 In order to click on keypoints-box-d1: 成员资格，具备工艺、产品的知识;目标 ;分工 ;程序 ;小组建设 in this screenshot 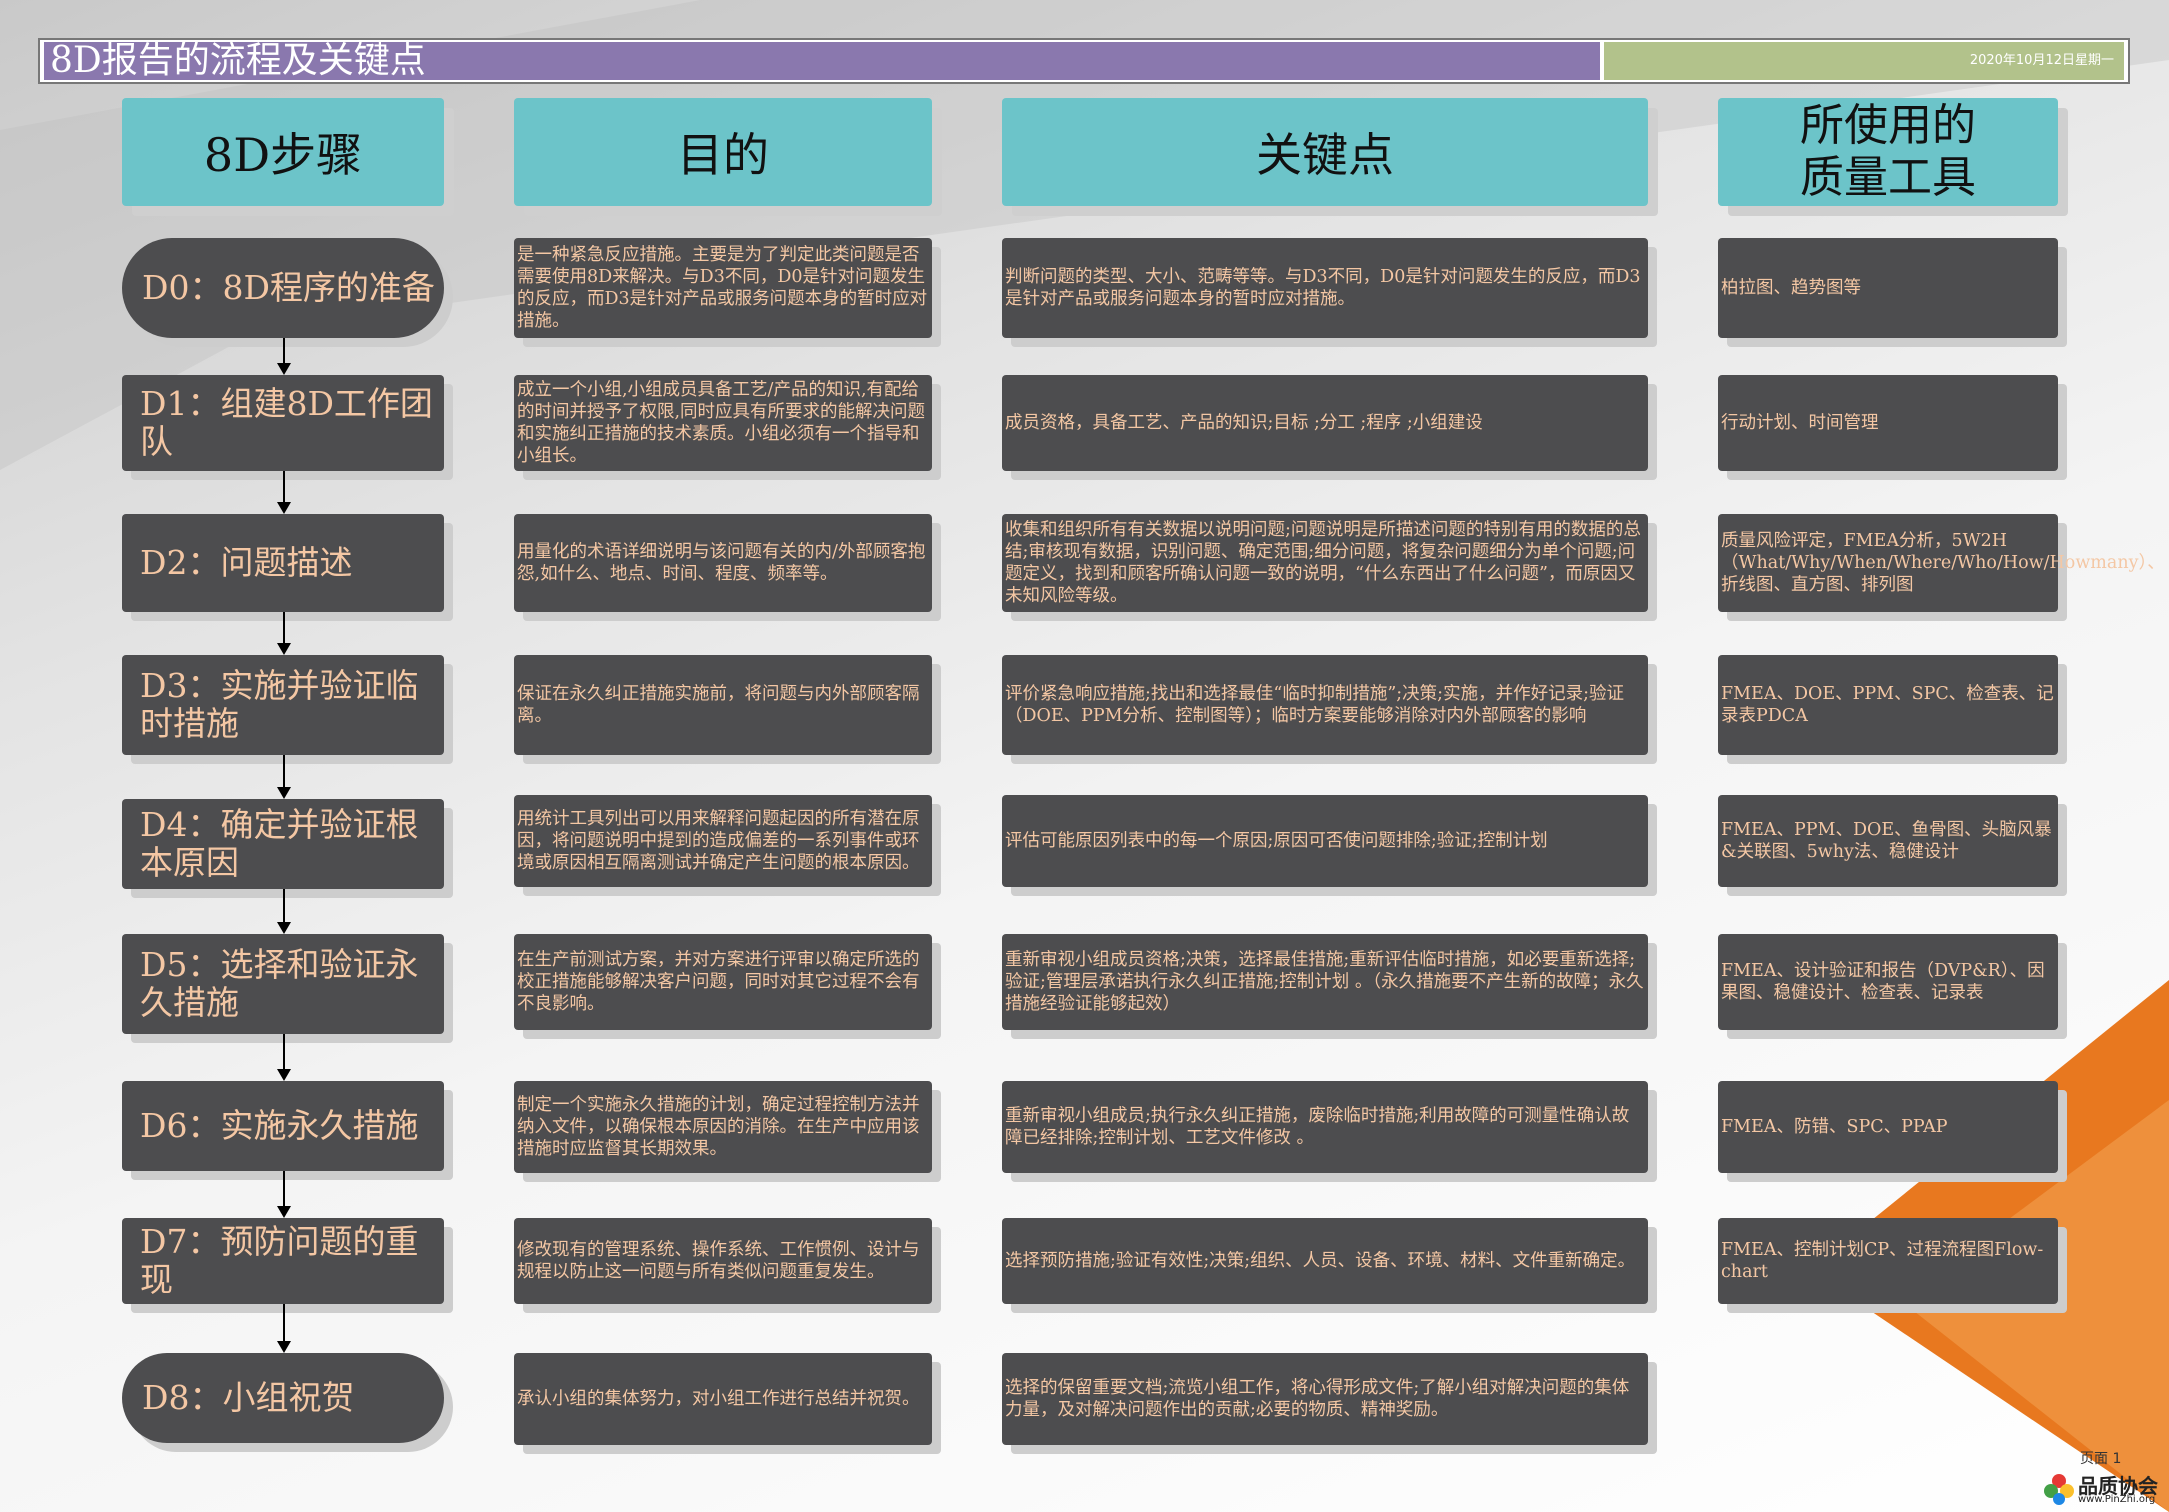, I will do `click(1325, 423)`.